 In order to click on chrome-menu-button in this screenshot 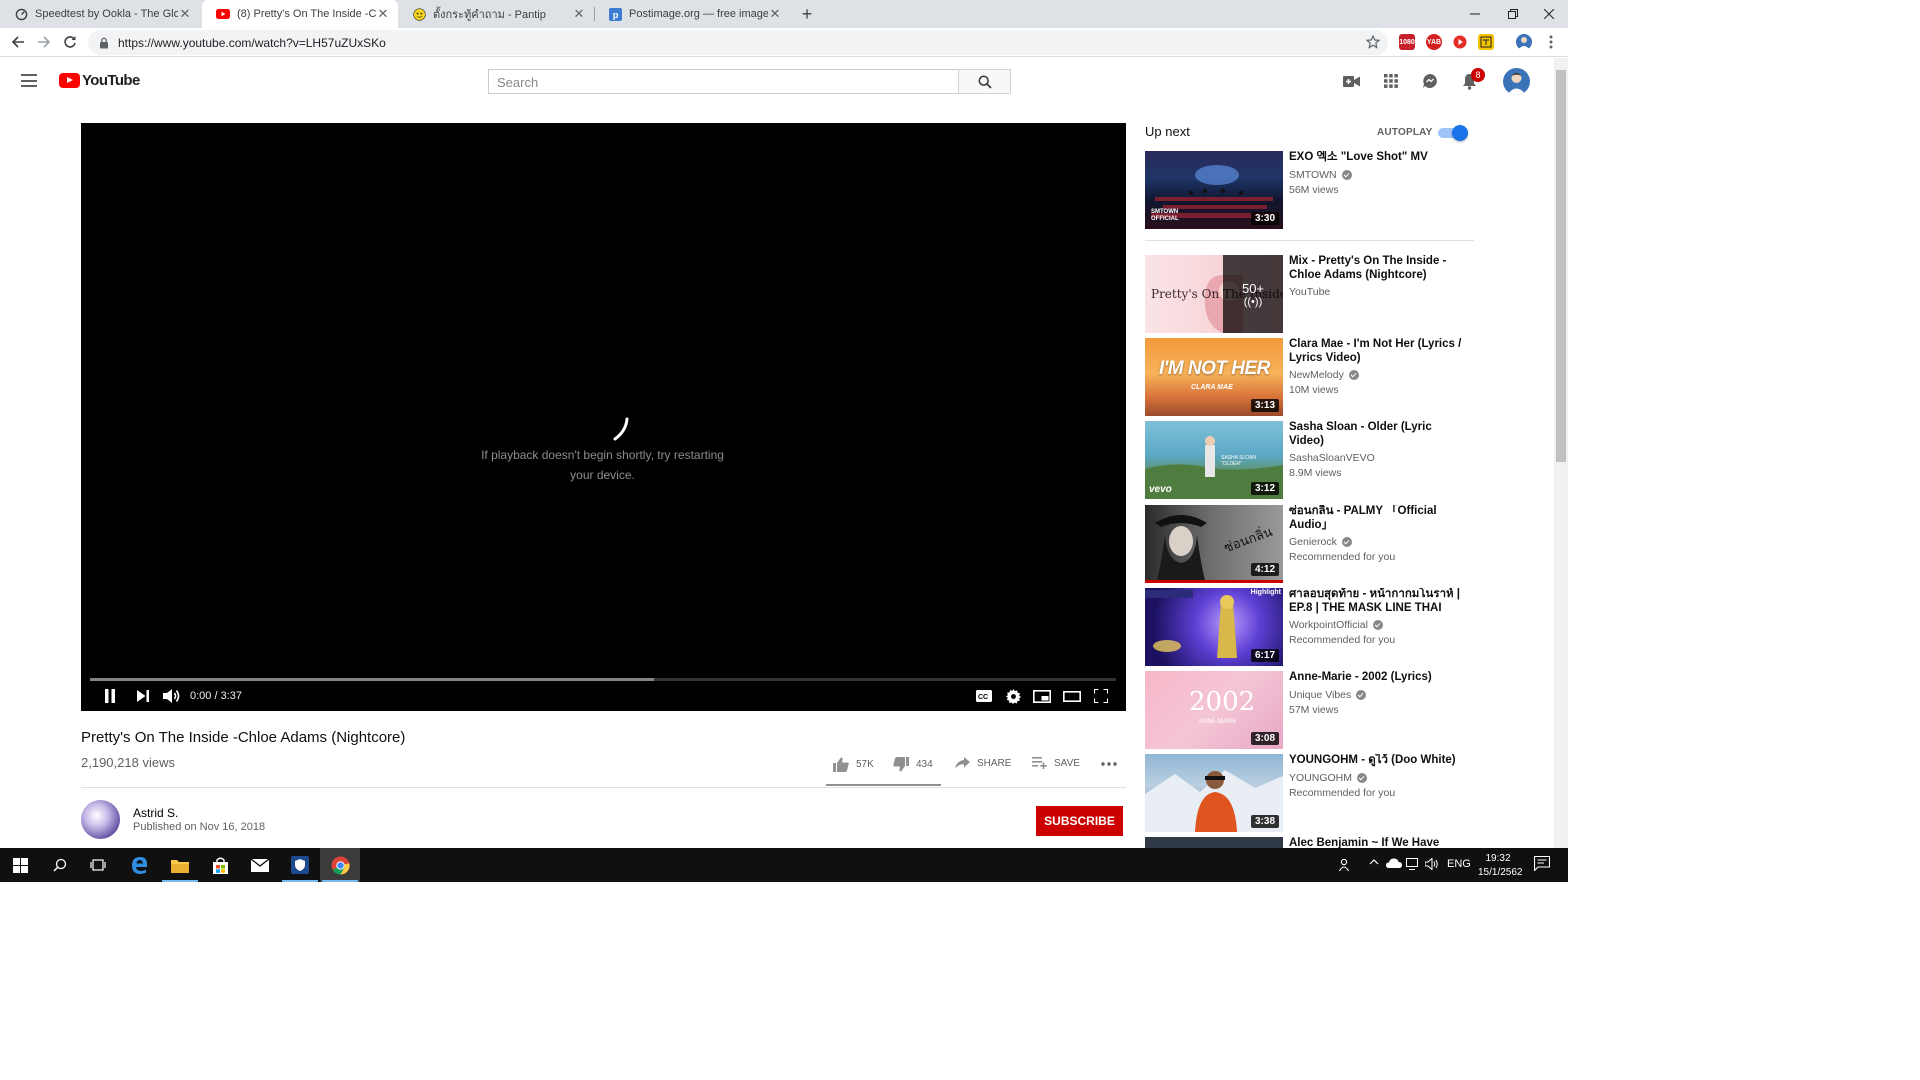, I will do `click(1551, 42)`.